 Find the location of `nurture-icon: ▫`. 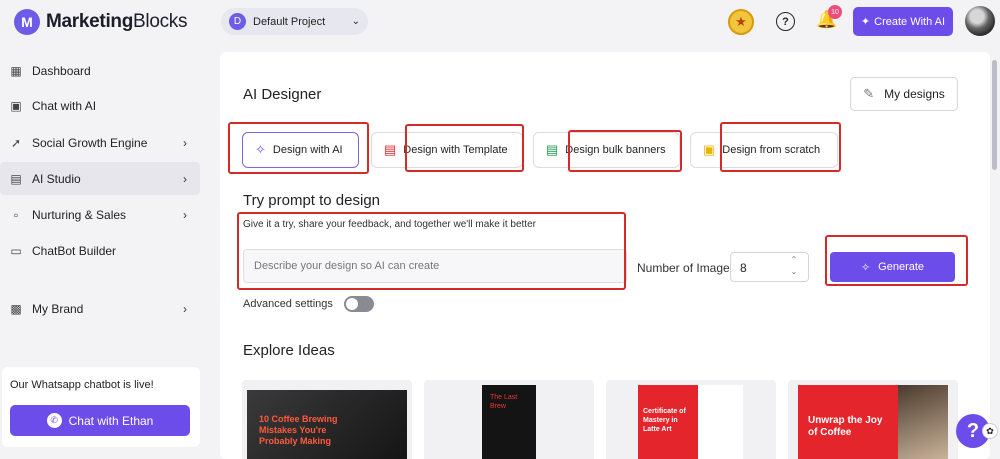

nurture-icon: ▫ is located at coordinates (16, 214).